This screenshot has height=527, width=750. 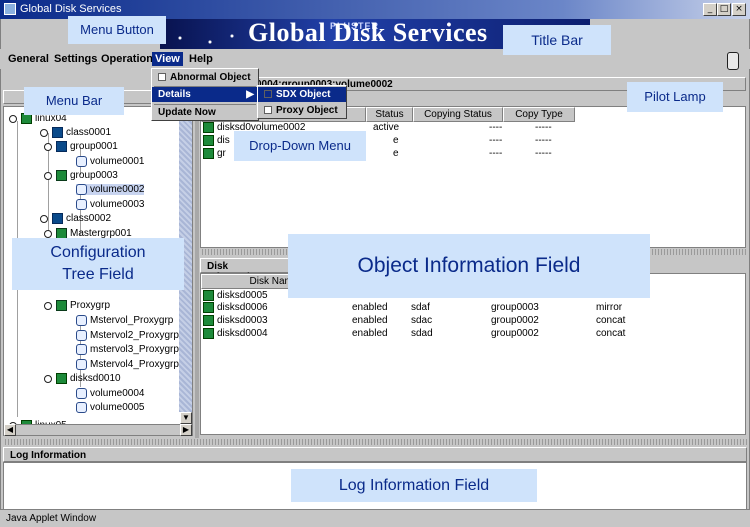 What do you see at coordinates (205, 39) in the screenshot?
I see `banner-decoration` at bounding box center [205, 39].